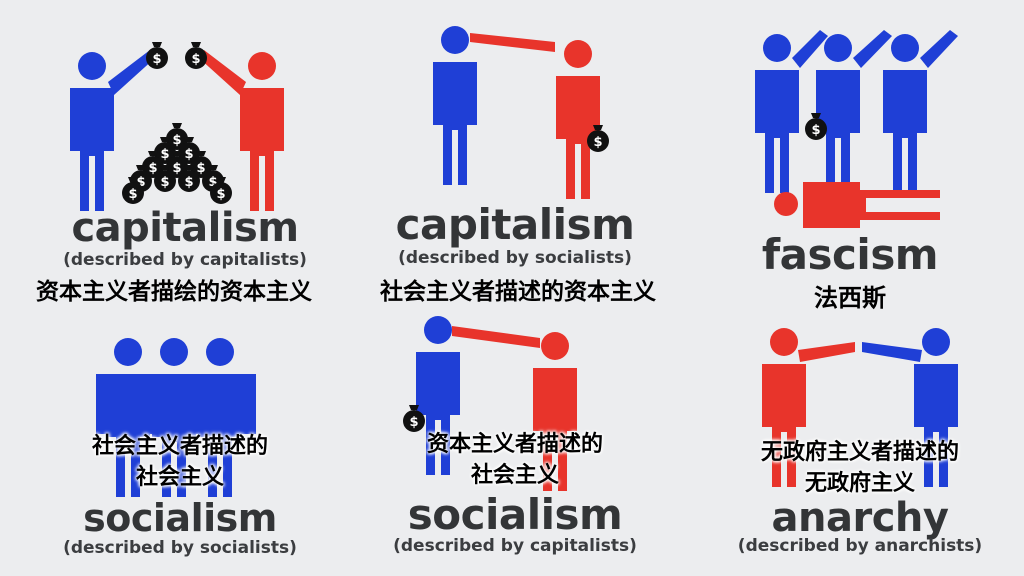 This screenshot has height=576, width=1024. I want to click on panel3-figures, so click(856, 129).